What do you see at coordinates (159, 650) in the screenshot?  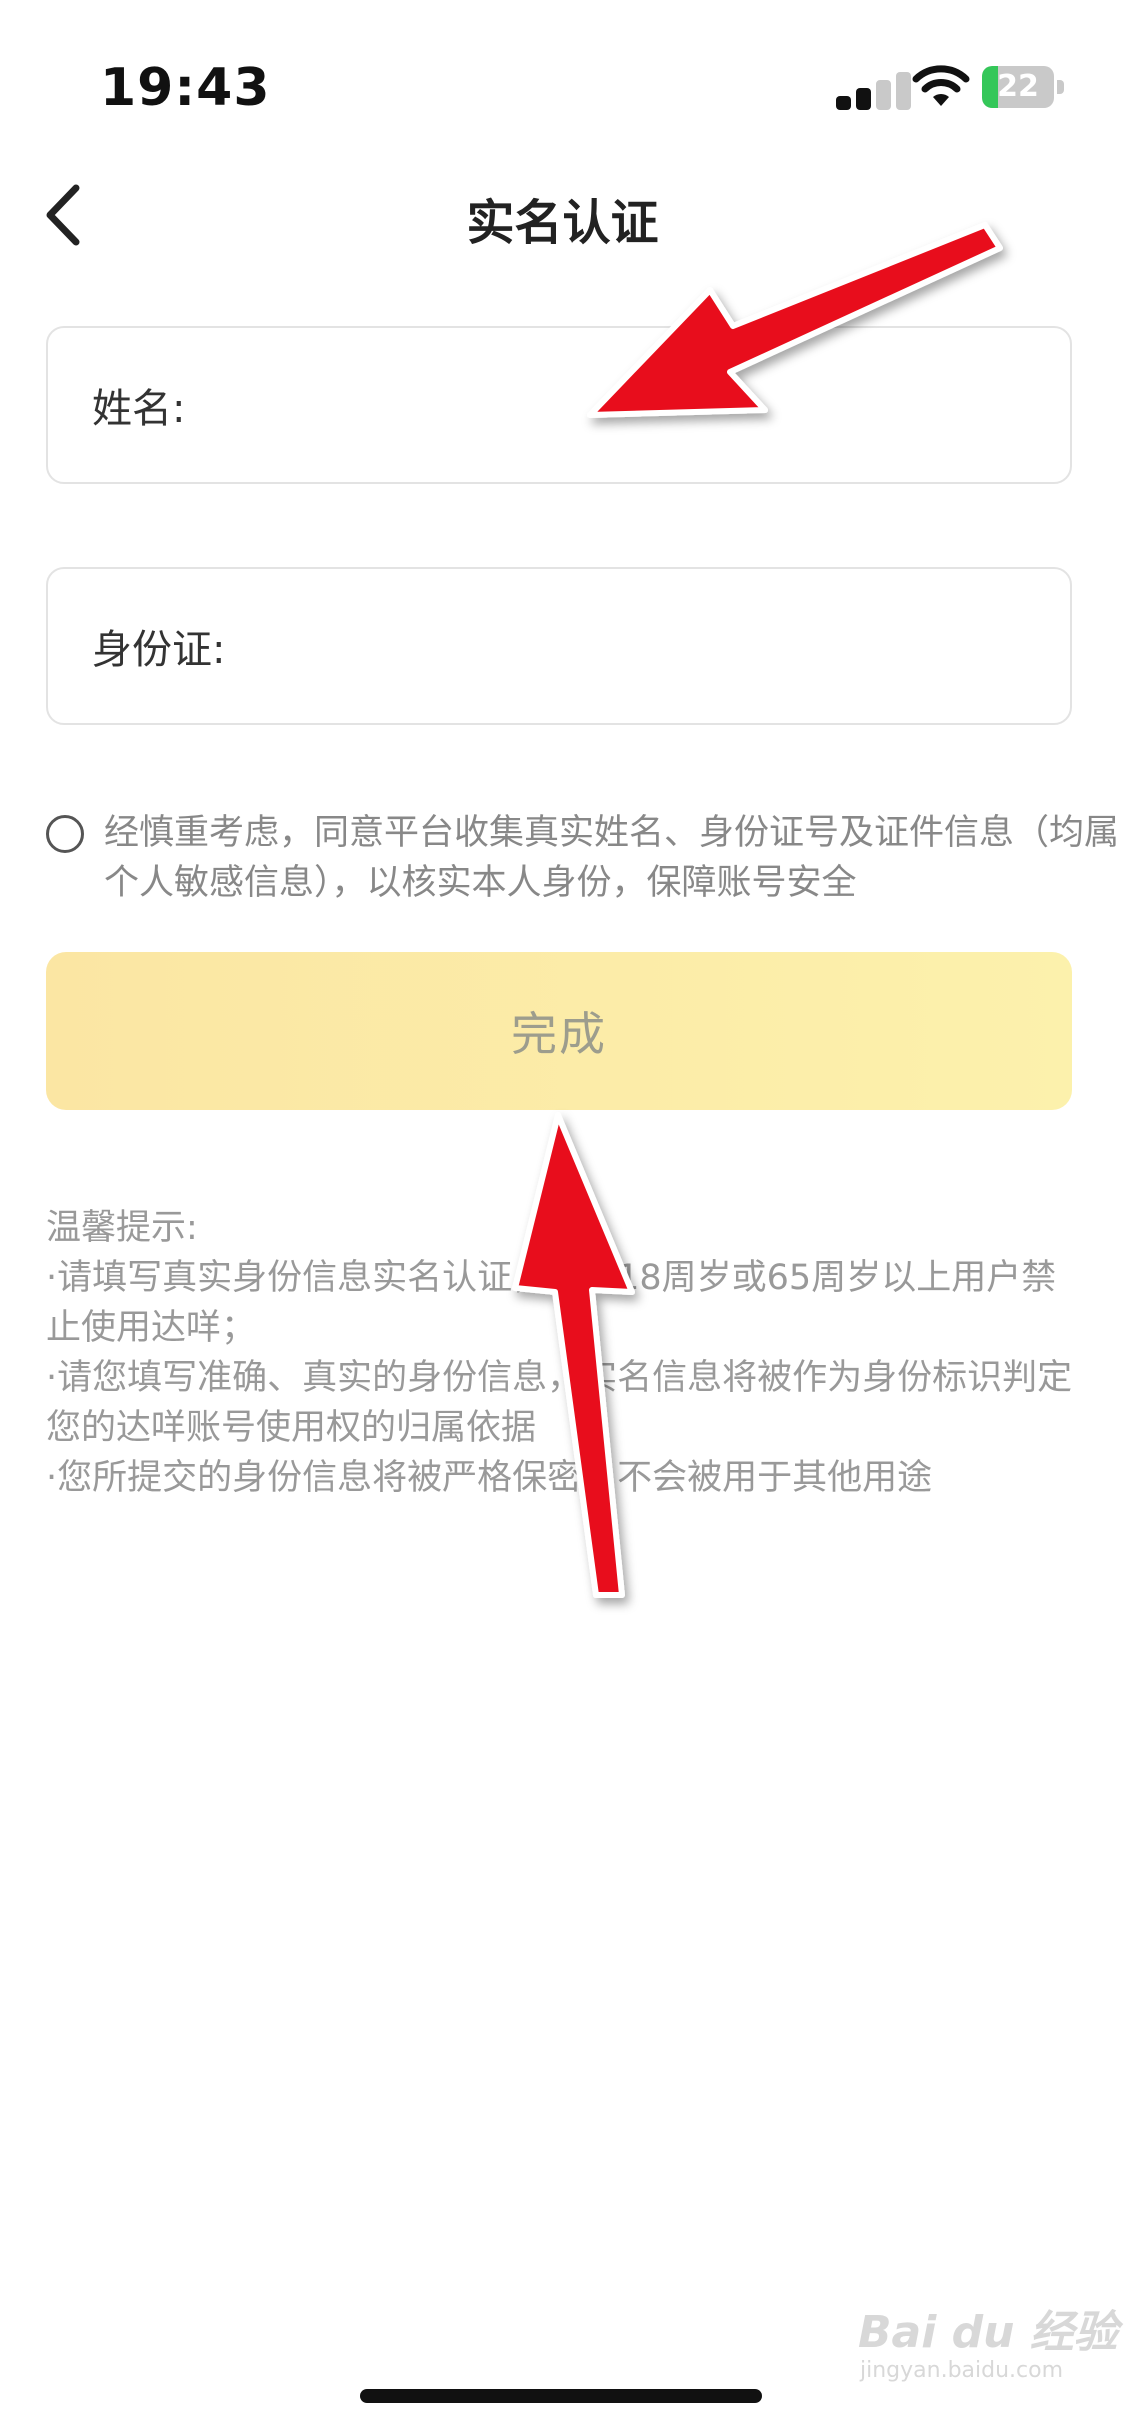 I see `id-card-field-label: 身份证:` at bounding box center [159, 650].